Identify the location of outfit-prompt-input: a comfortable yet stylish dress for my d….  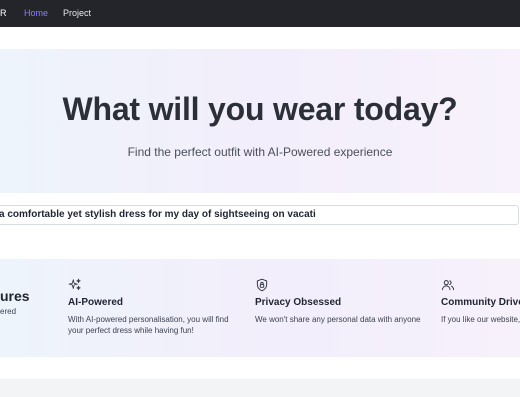
(259, 215).